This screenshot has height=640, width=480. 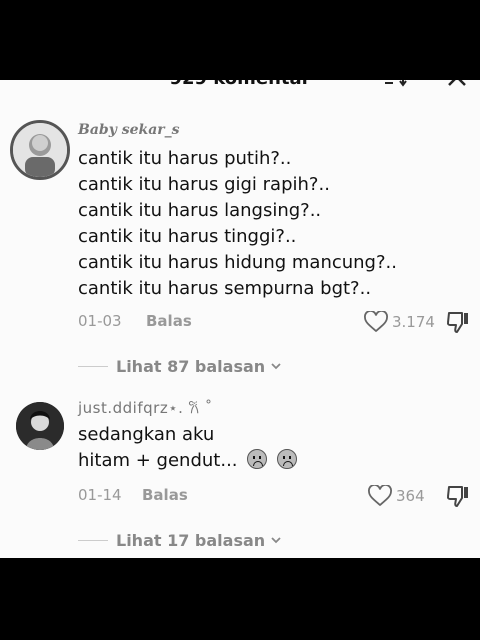 I want to click on comments-header: 929 komentar, so click(x=240, y=86).